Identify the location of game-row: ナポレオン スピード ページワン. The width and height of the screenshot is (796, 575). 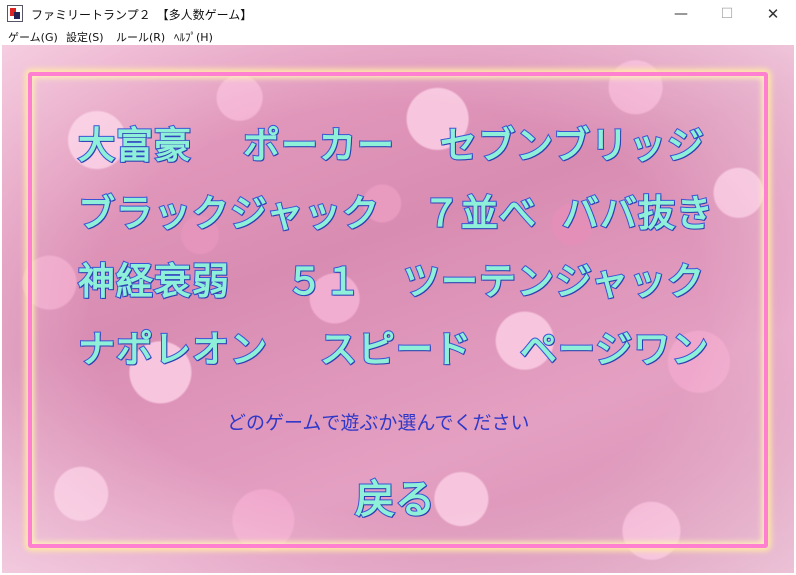
(402, 353).